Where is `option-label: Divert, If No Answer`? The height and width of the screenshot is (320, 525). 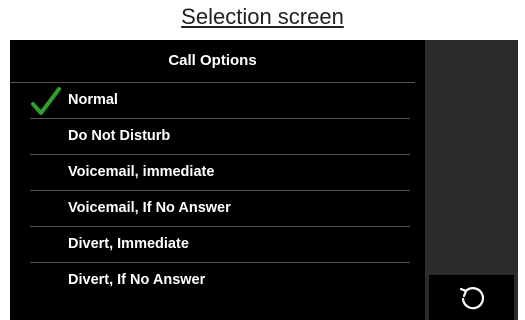 option-label: Divert, If No Answer is located at coordinates (137, 280).